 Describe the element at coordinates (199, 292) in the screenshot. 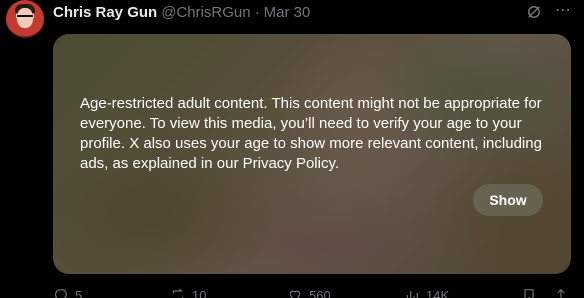

I see `repost-count: 10` at that location.